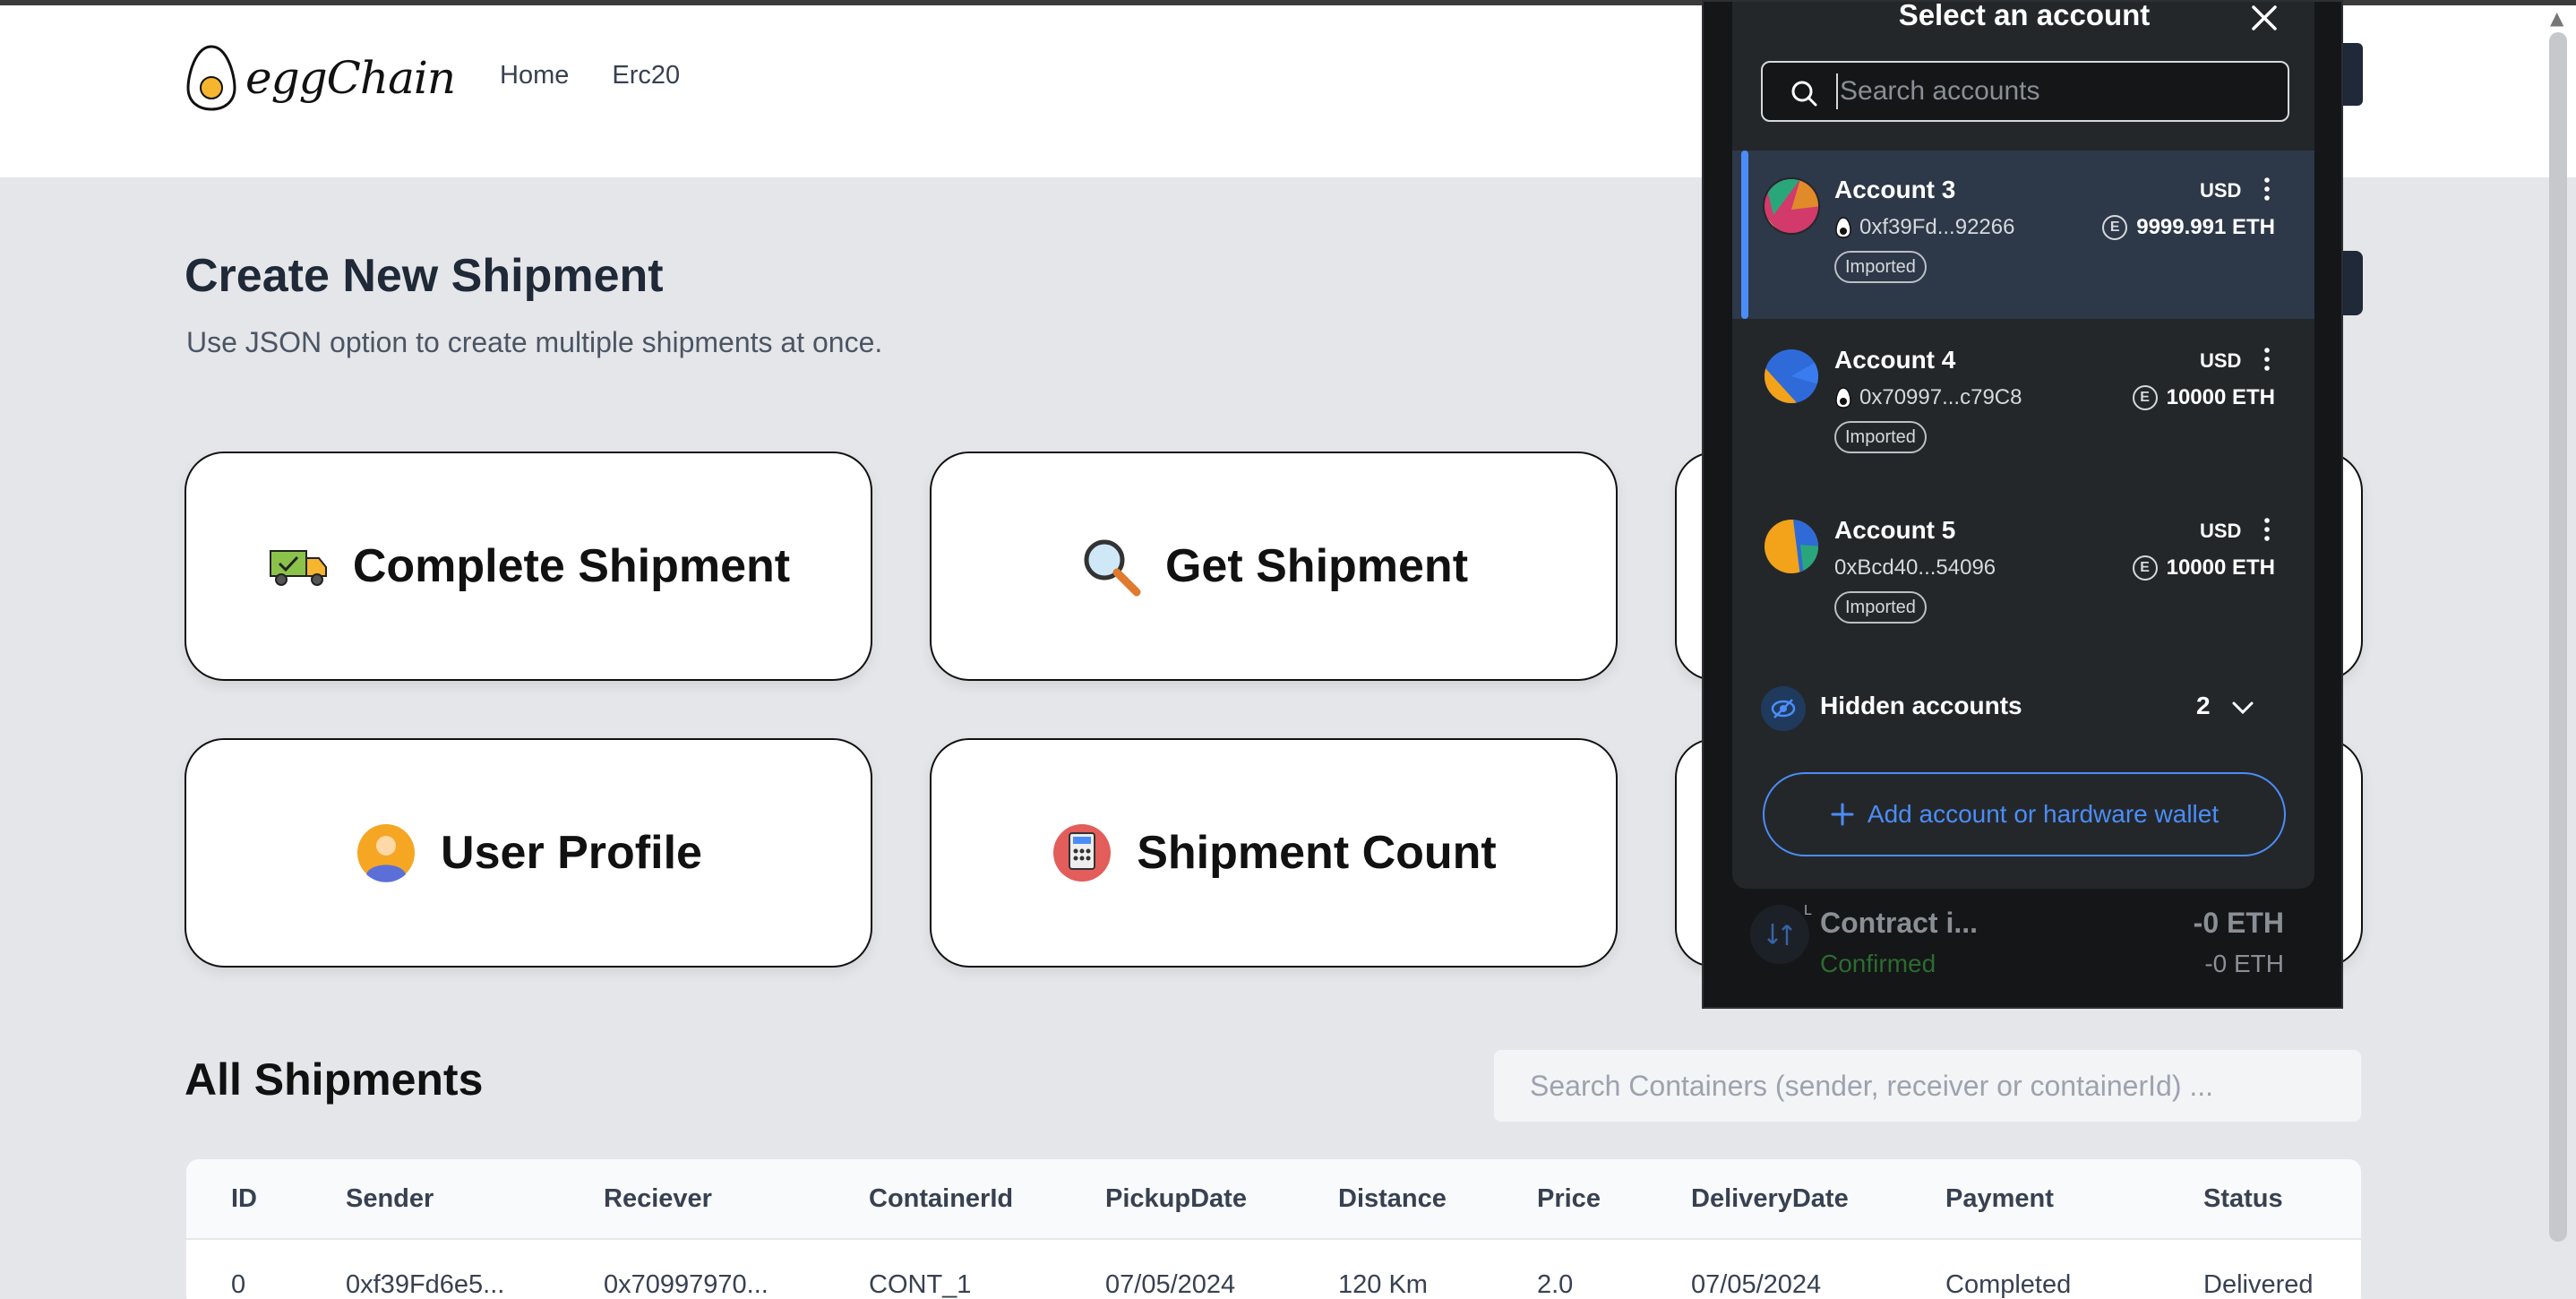 This screenshot has width=2576, height=1299. What do you see at coordinates (2023, 707) in the screenshot?
I see `hidden-accounts-toggle: Hidden accounts 2` at bounding box center [2023, 707].